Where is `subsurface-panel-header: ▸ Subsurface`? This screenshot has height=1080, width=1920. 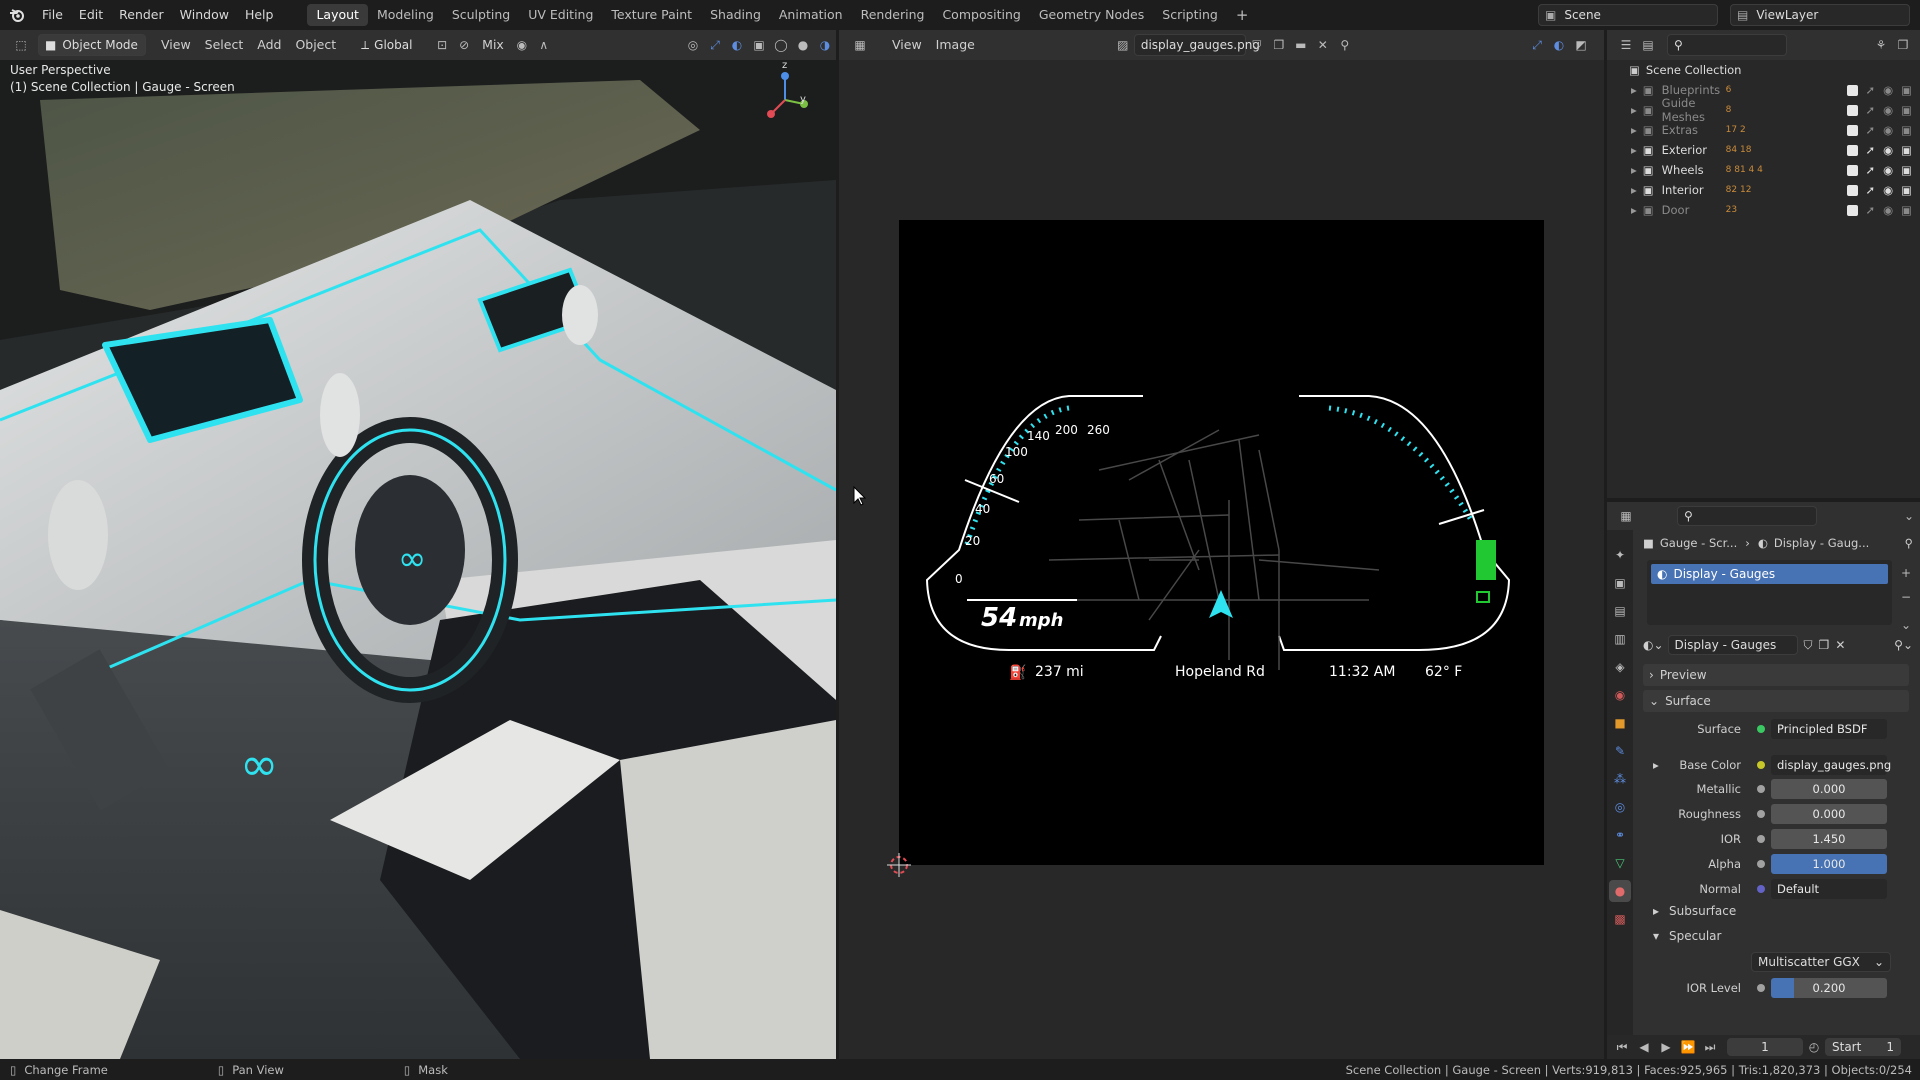
subsurface-panel-header: ▸ Subsurface is located at coordinates (1694, 911).